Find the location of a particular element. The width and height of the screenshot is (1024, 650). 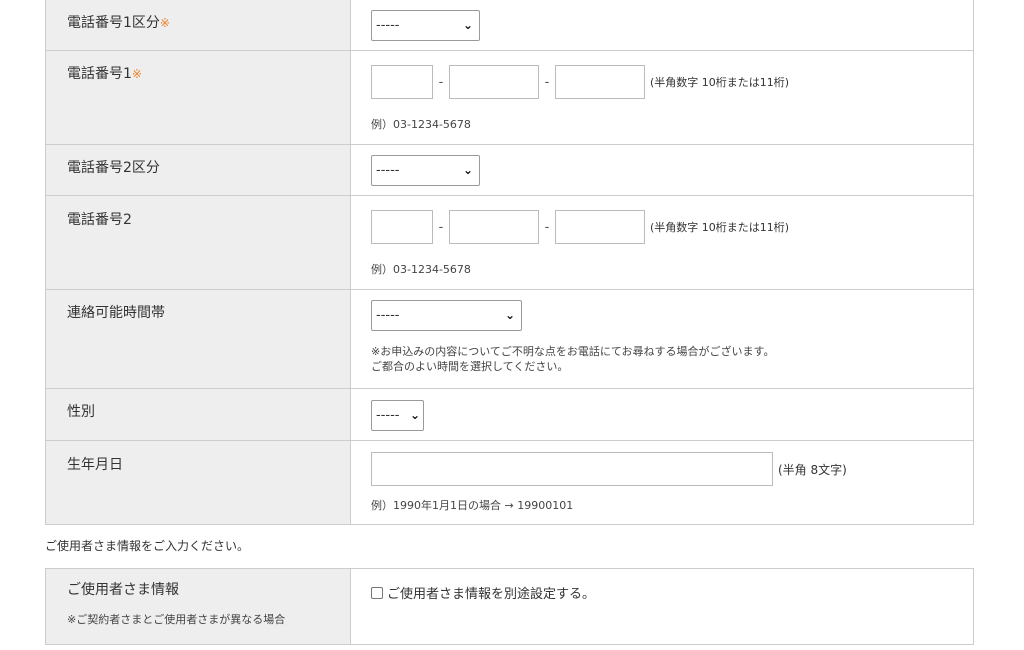

birthdate-hint: (半角 8文字) is located at coordinates (812, 469).